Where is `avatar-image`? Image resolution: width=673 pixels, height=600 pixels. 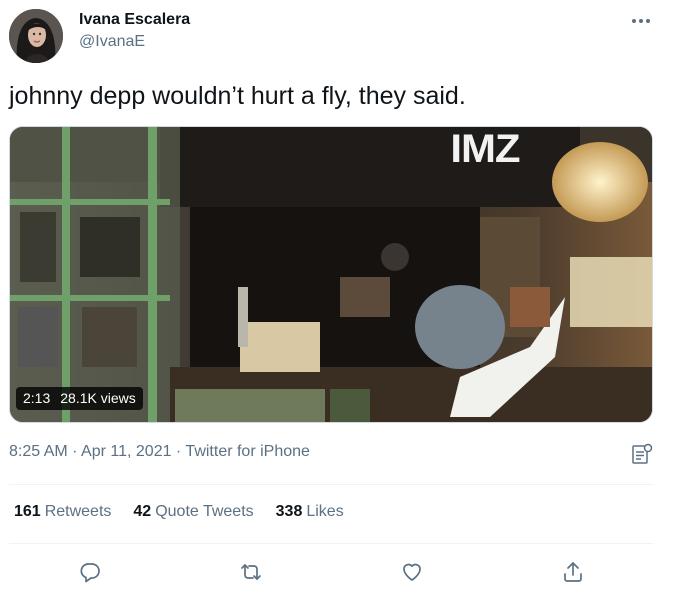 avatar-image is located at coordinates (36, 36).